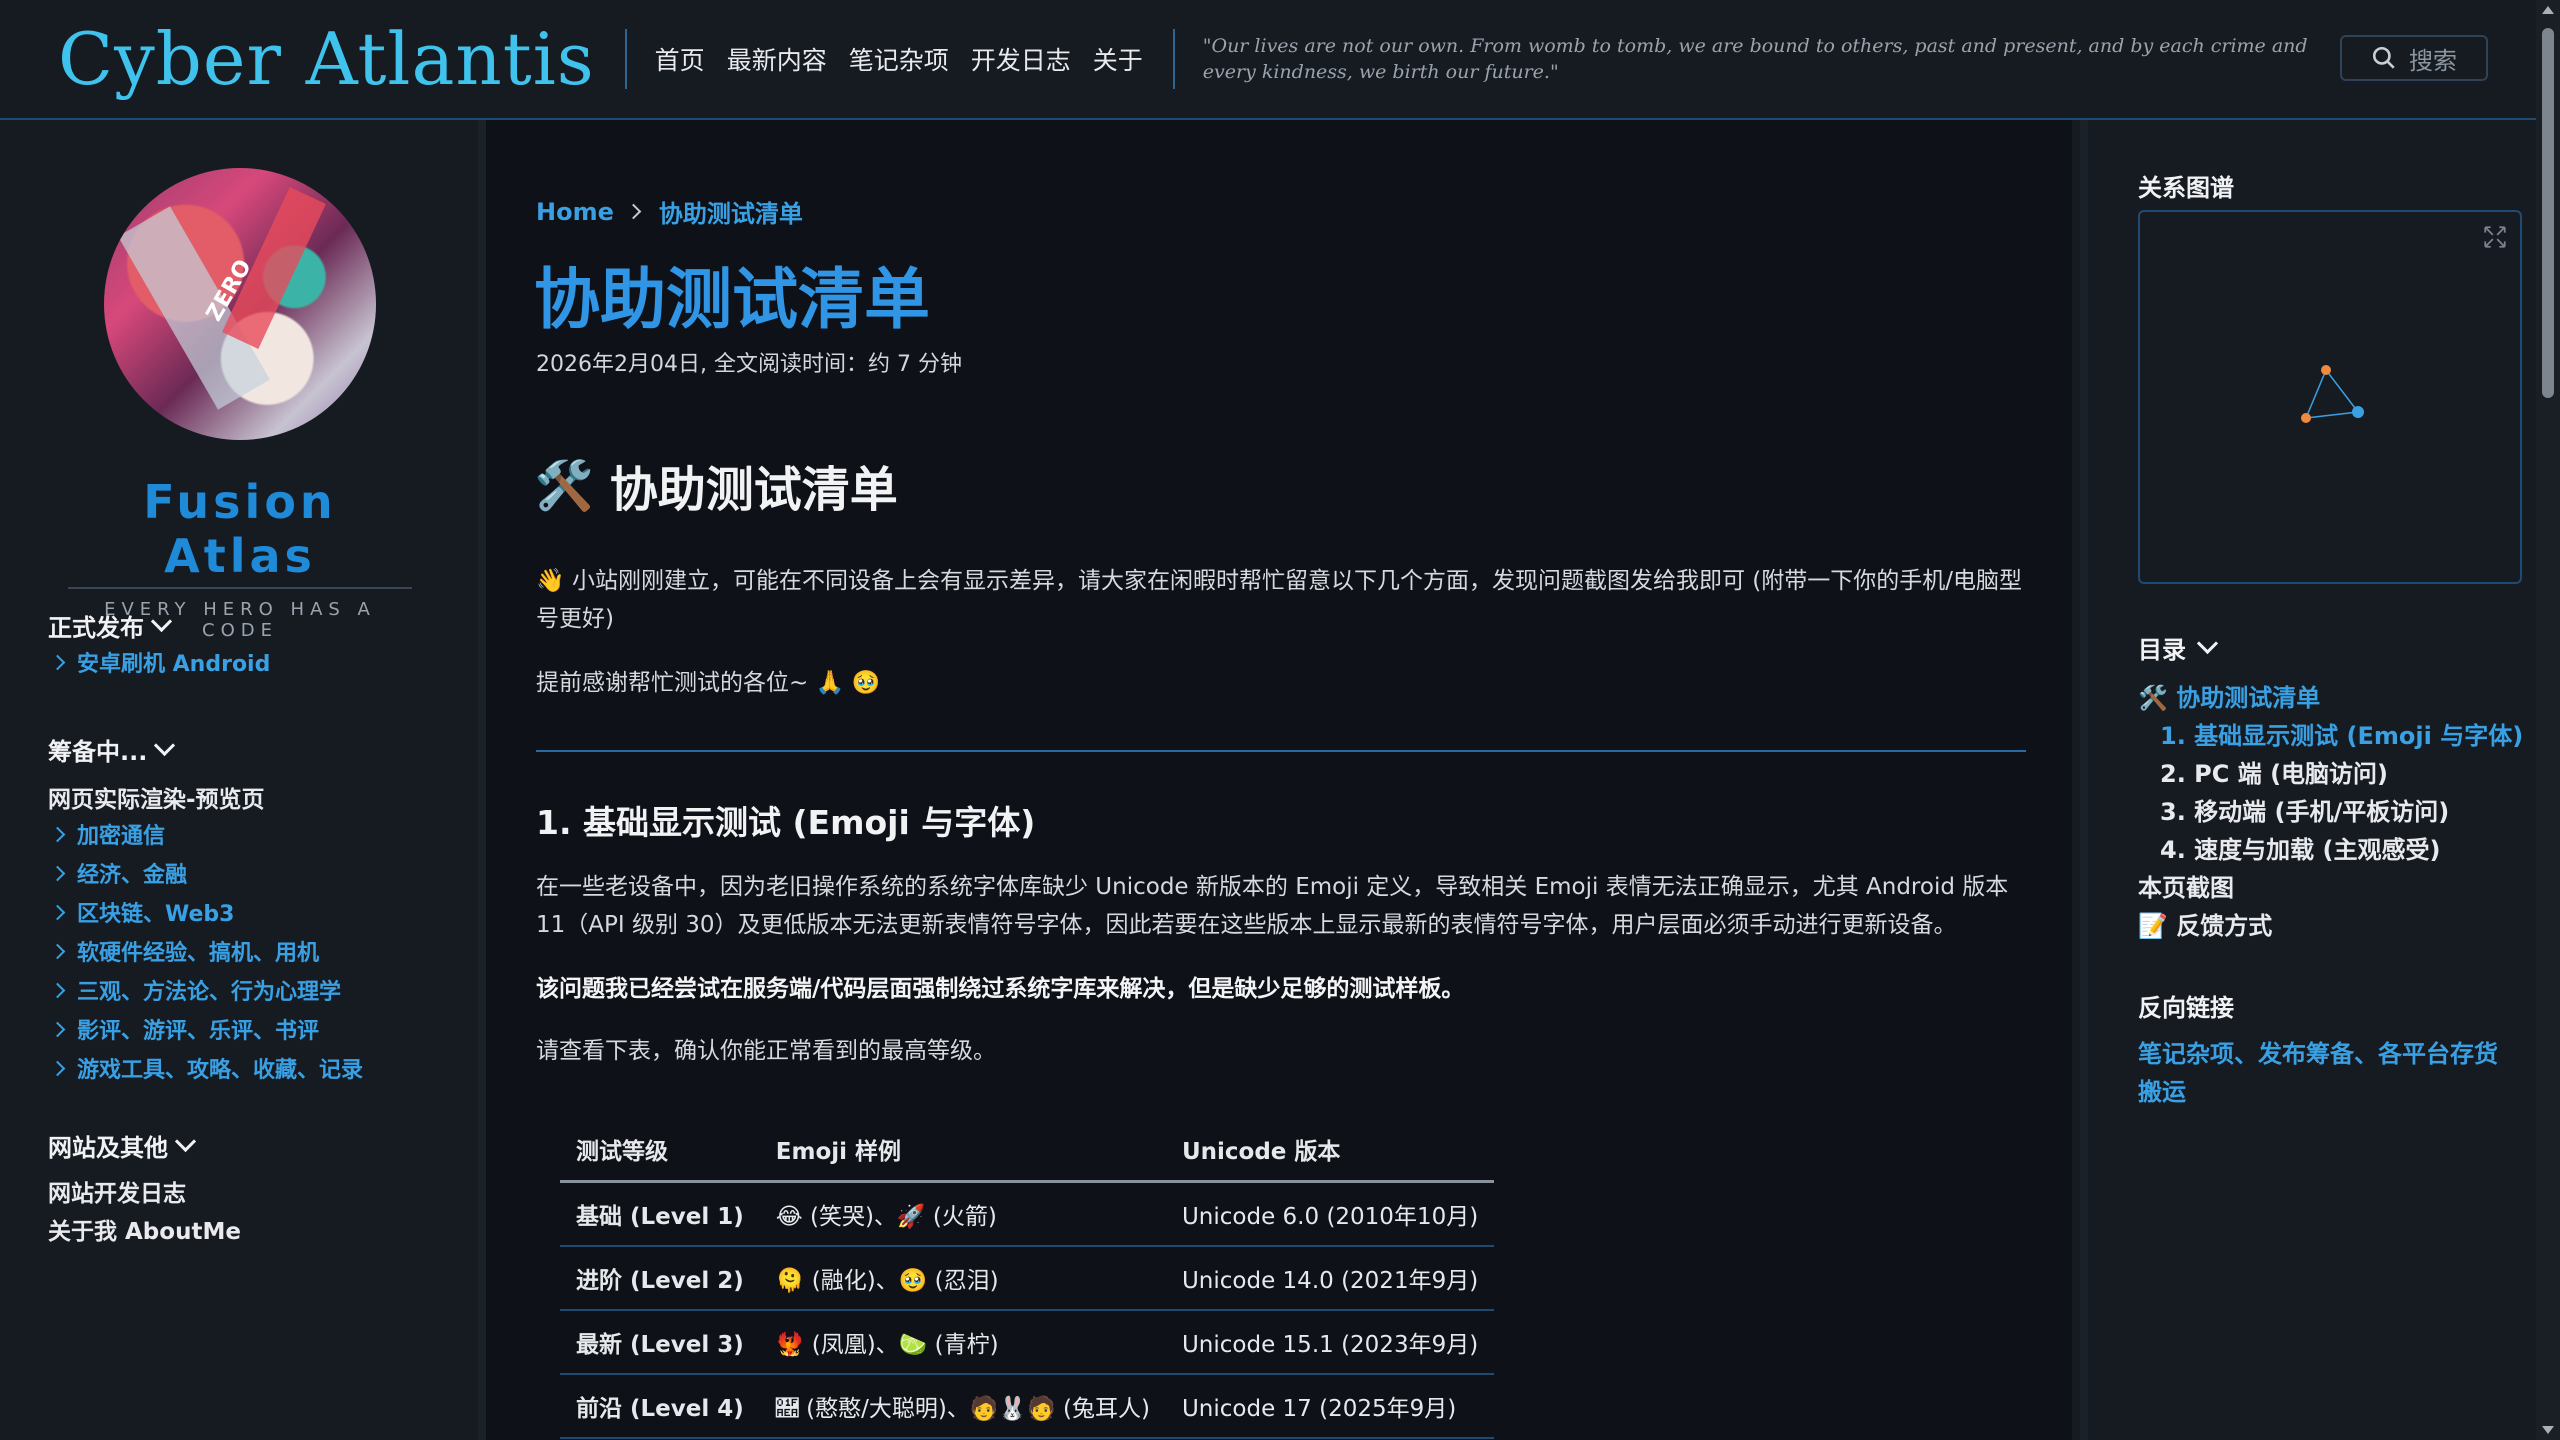 This screenshot has width=2560, height=1440. Describe the element at coordinates (132, 875) in the screenshot. I see `sidebar-item-label: 经济、金融` at that location.